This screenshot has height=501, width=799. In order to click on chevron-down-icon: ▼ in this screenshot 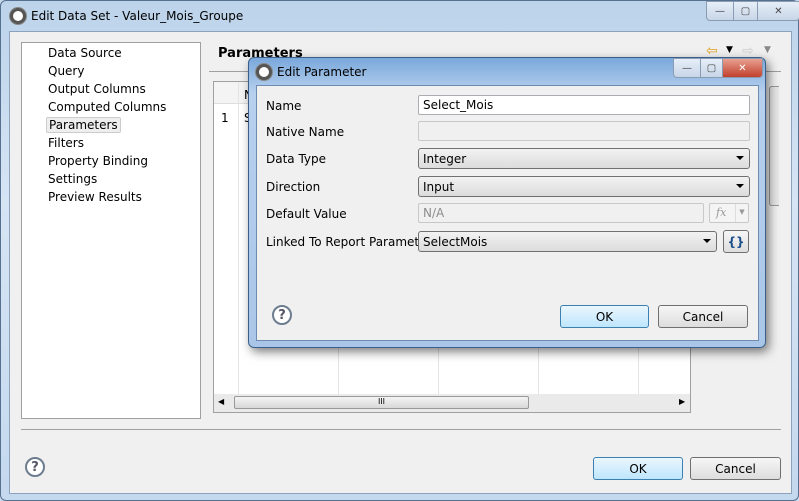, I will do `click(741, 213)`.